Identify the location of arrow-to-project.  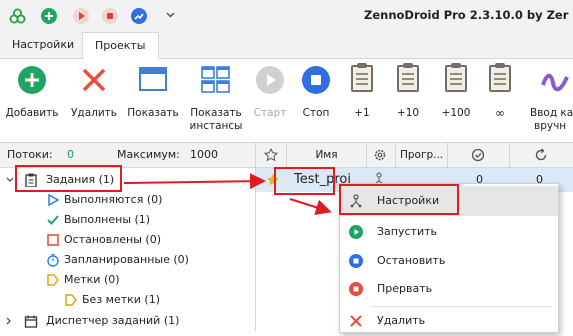
(194, 181).